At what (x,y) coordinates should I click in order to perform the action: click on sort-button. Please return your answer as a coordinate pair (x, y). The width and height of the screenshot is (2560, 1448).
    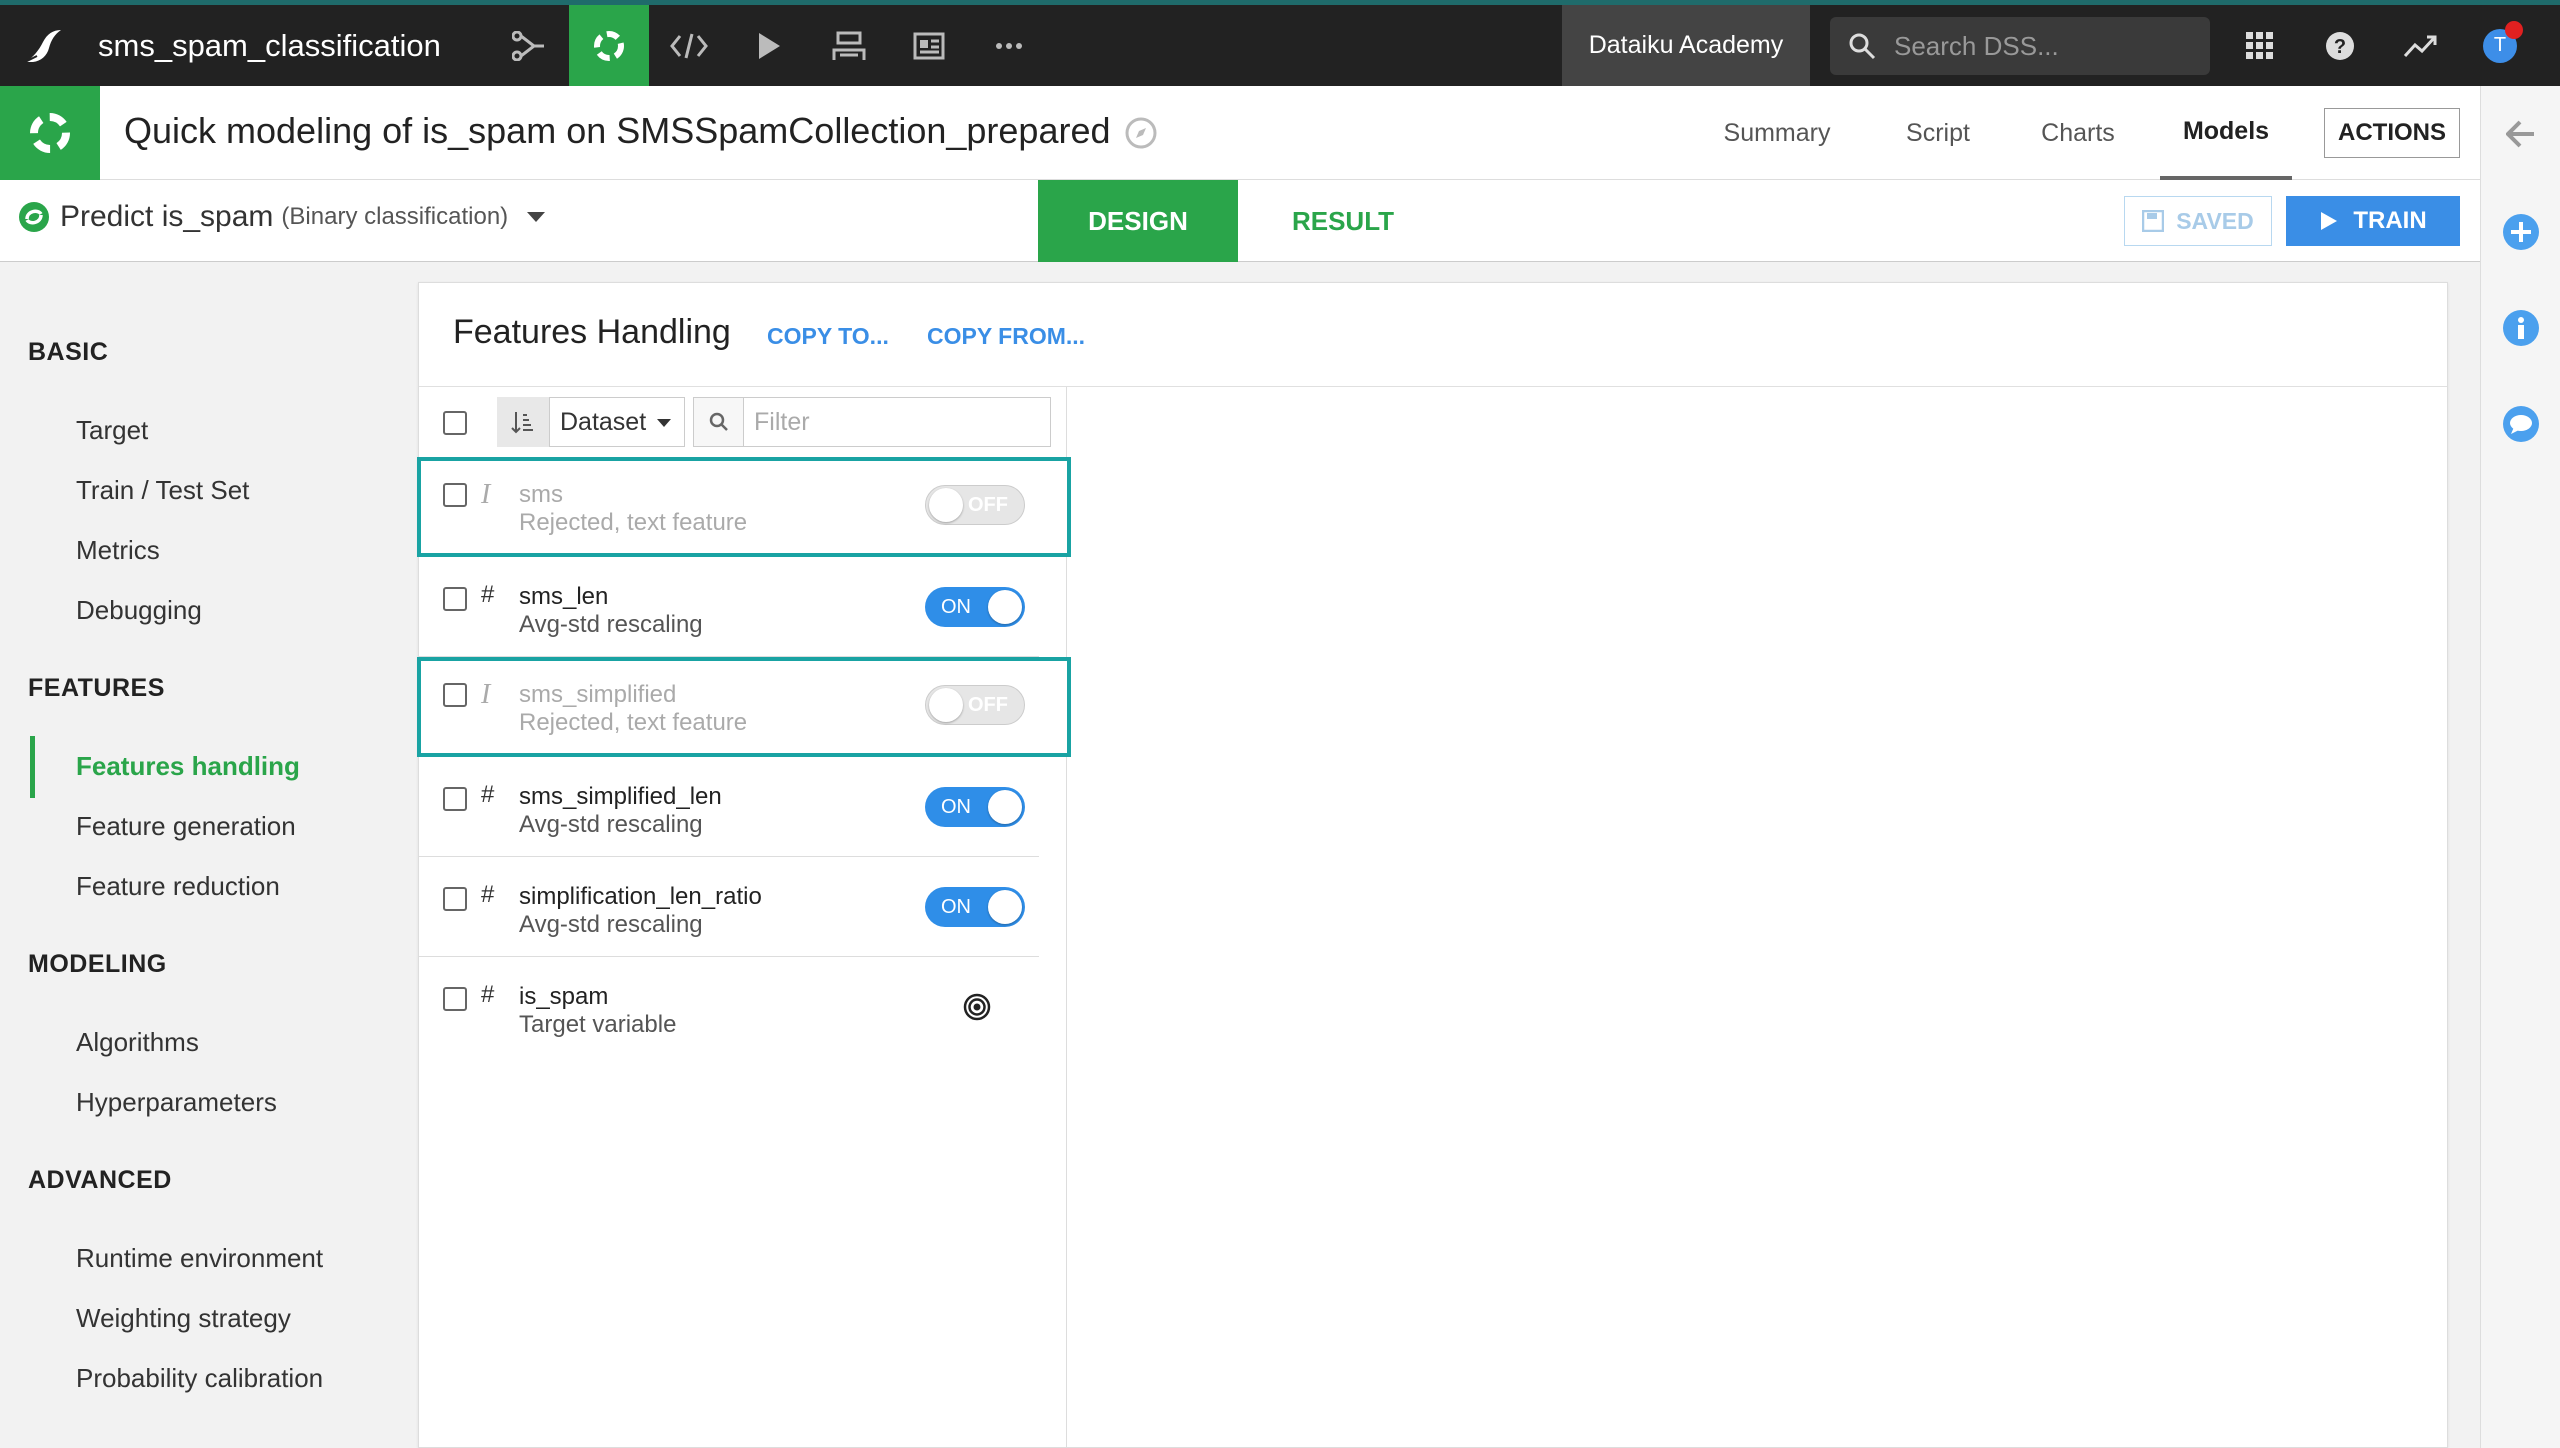
    Looking at the image, I should click on (523, 422).